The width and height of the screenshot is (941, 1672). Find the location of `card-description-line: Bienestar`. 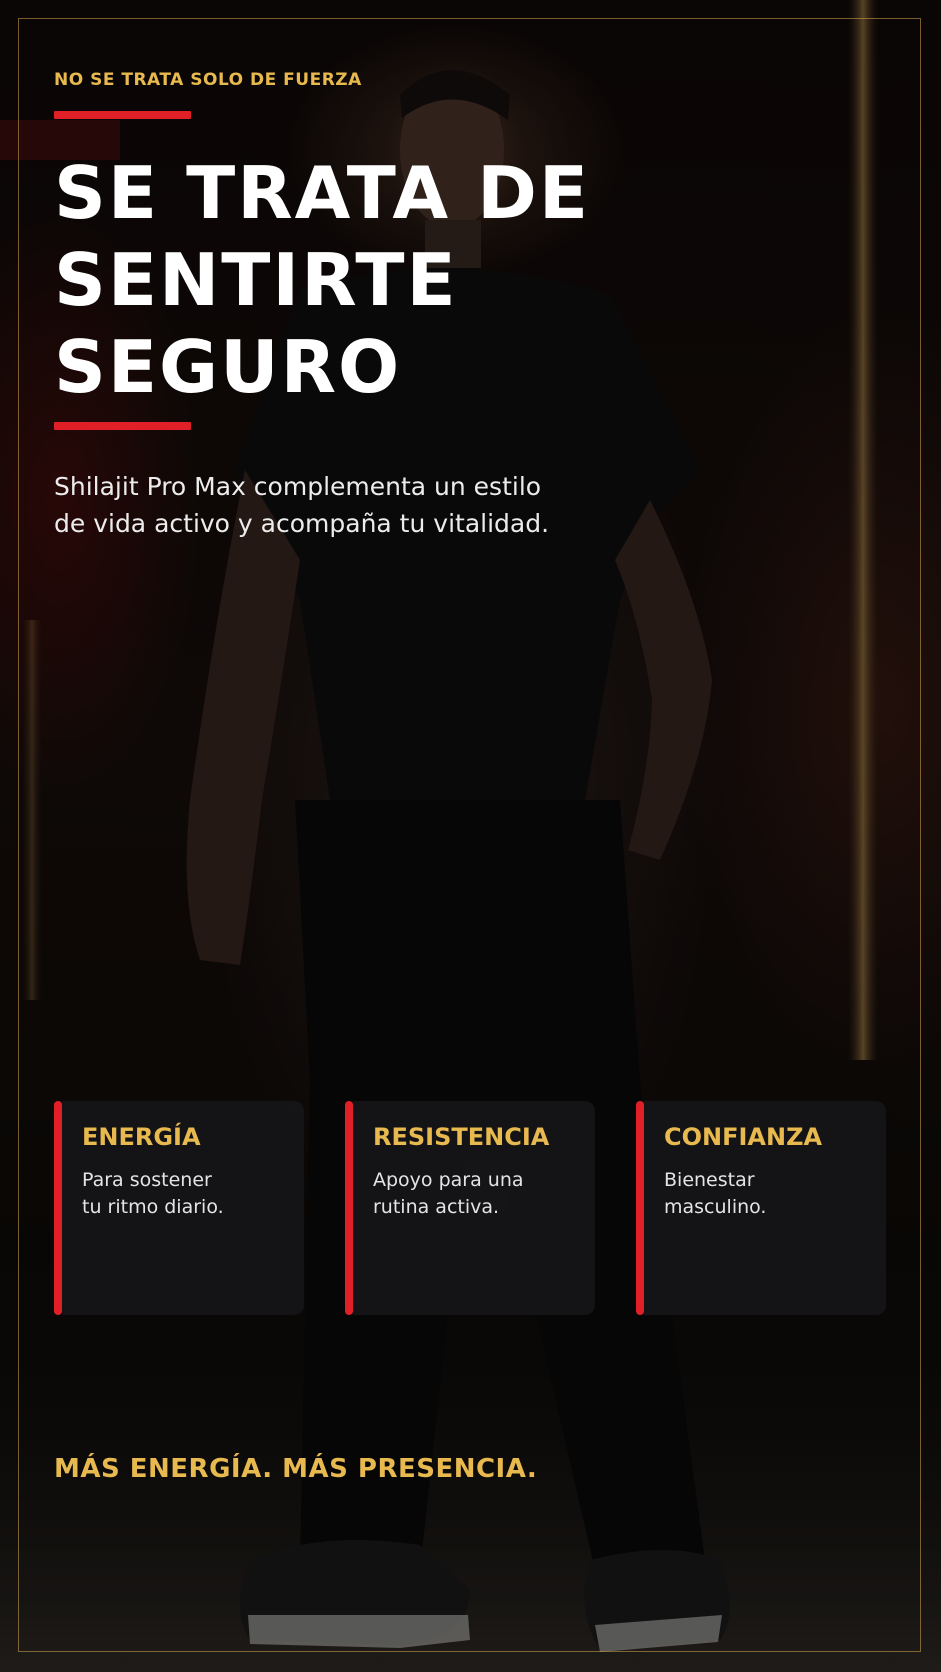

card-description-line: Bienestar is located at coordinates (709, 1180).